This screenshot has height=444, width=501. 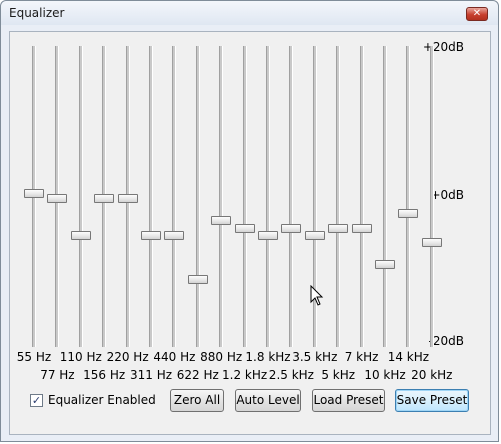 I want to click on equalizer-enabled-checkbox: ✓, so click(x=36, y=400).